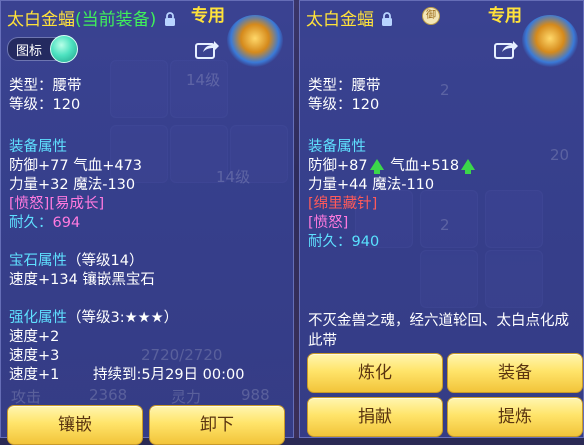 Image resolution: width=584 pixels, height=445 pixels. I want to click on refine-button: 炼化, so click(375, 373).